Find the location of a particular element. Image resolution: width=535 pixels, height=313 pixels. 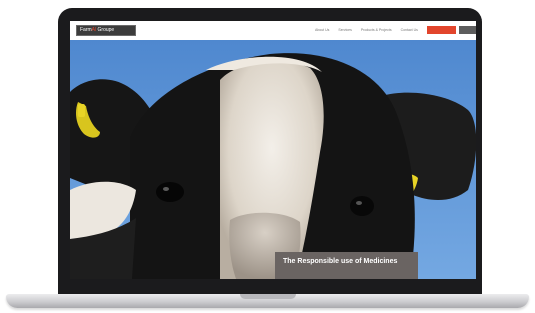

nav-cta-button is located at coordinates (441, 30).